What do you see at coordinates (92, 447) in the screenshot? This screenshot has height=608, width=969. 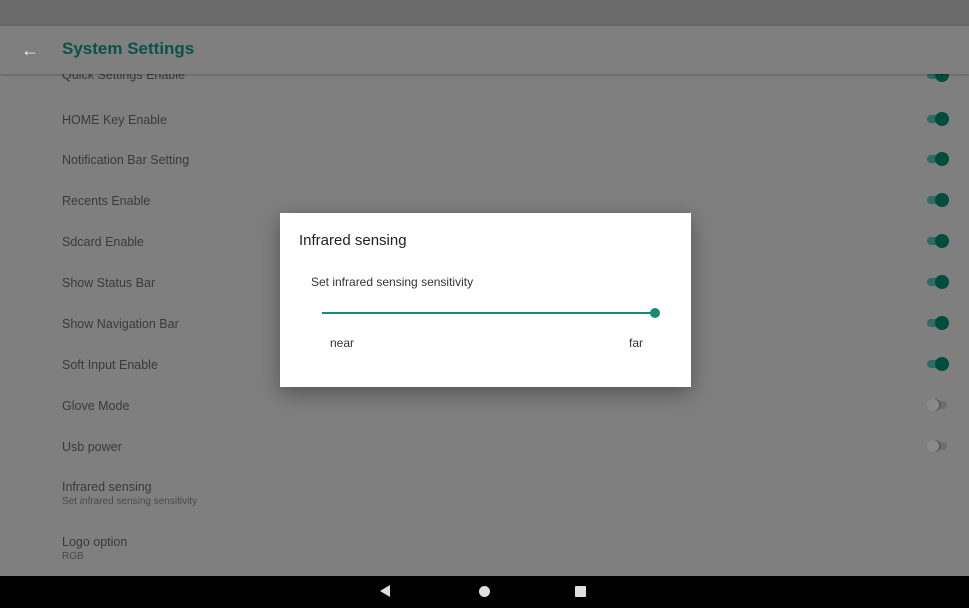 I see `setting-label: Usb power` at bounding box center [92, 447].